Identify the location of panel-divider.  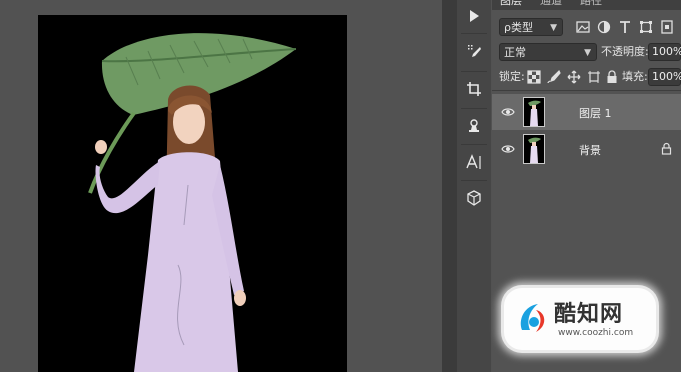
(586, 90).